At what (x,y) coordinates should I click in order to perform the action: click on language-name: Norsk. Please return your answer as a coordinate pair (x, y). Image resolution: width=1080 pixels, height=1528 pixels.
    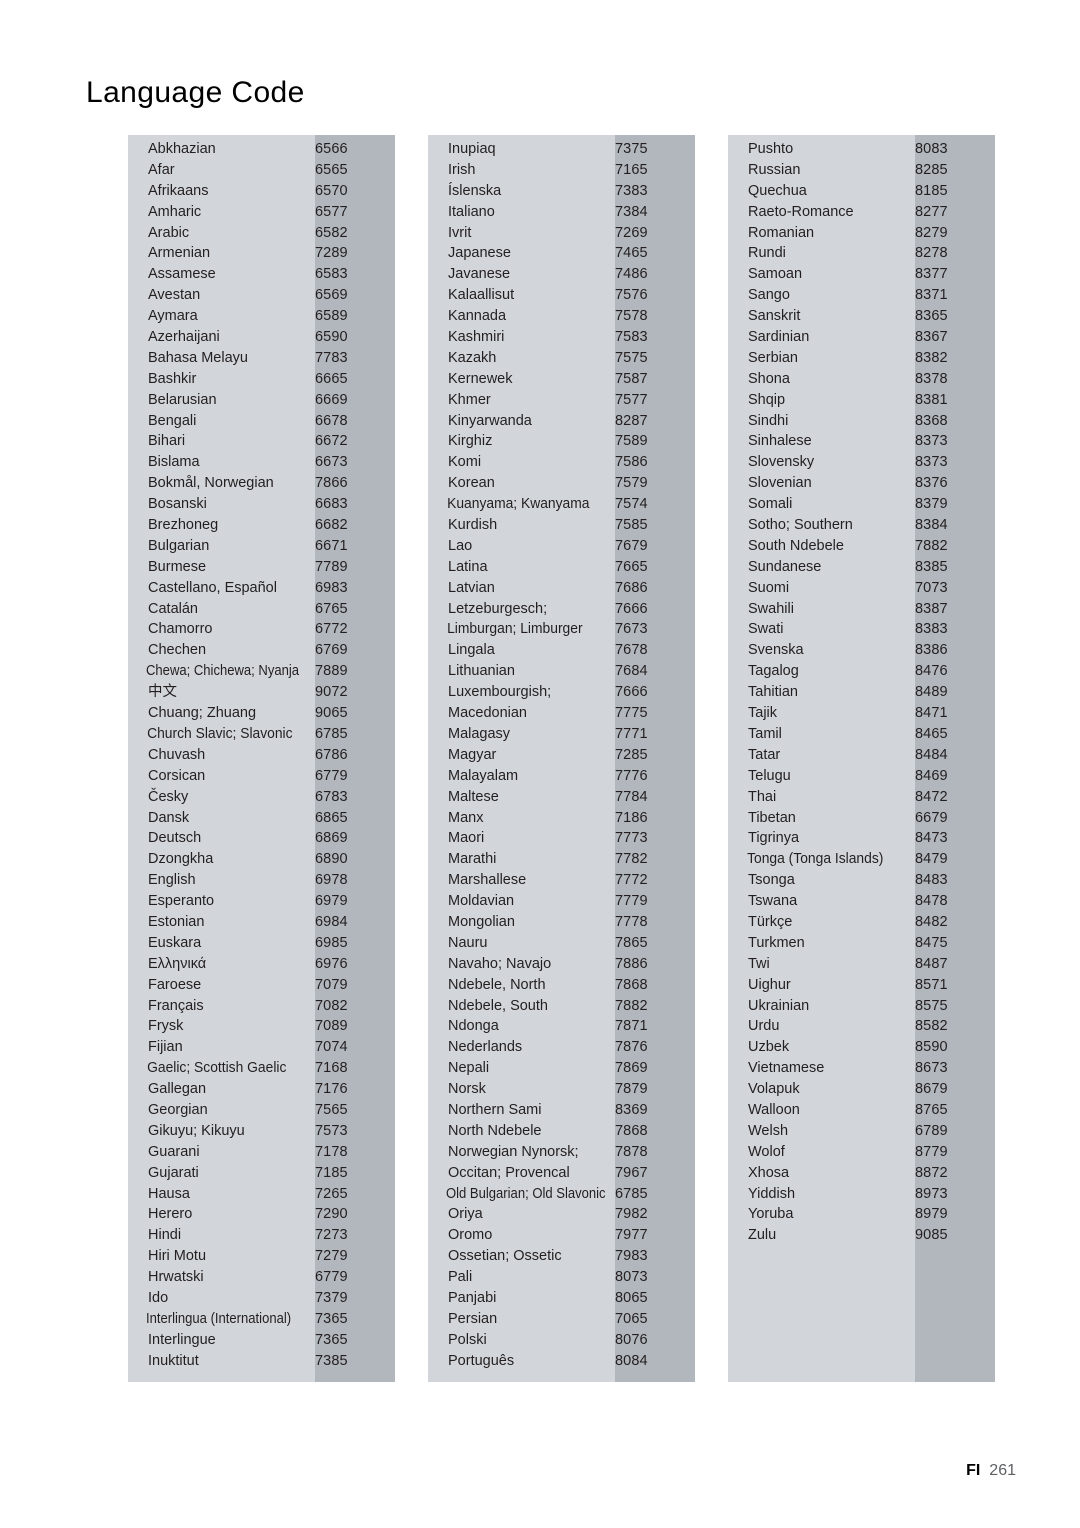
    Looking at the image, I should click on (467, 1089).